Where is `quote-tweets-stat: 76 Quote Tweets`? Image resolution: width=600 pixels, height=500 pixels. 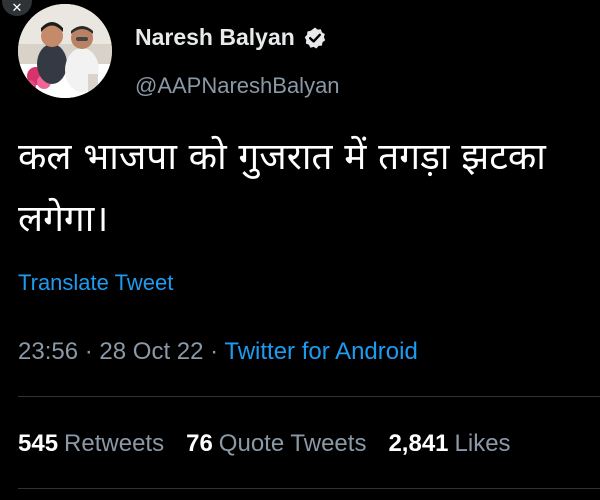 quote-tweets-stat: 76 Quote Tweets is located at coordinates (276, 444).